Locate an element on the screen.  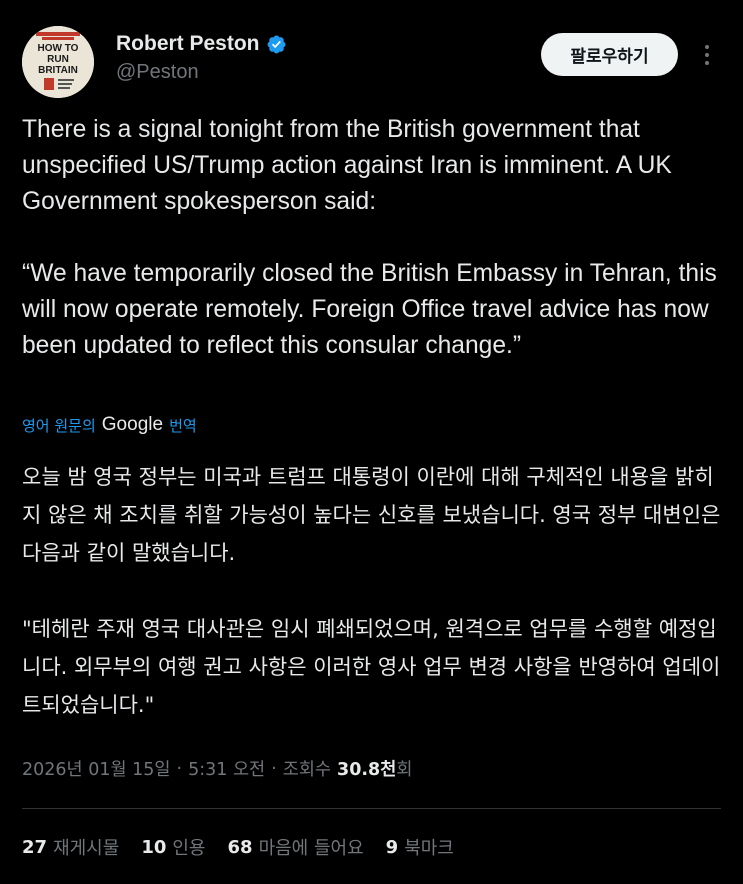
google-brand: Google is located at coordinates (132, 424).